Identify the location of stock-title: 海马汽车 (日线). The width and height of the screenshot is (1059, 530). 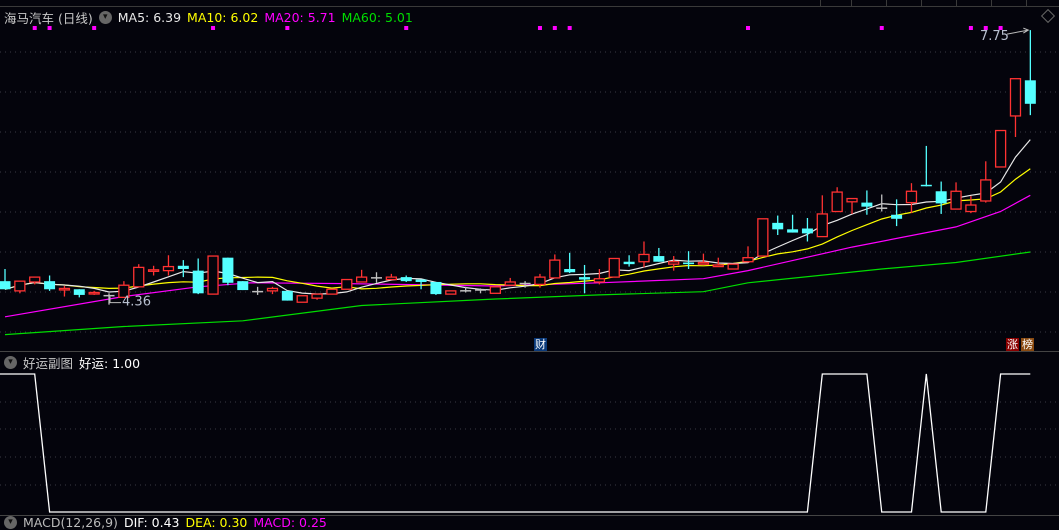
(48, 18).